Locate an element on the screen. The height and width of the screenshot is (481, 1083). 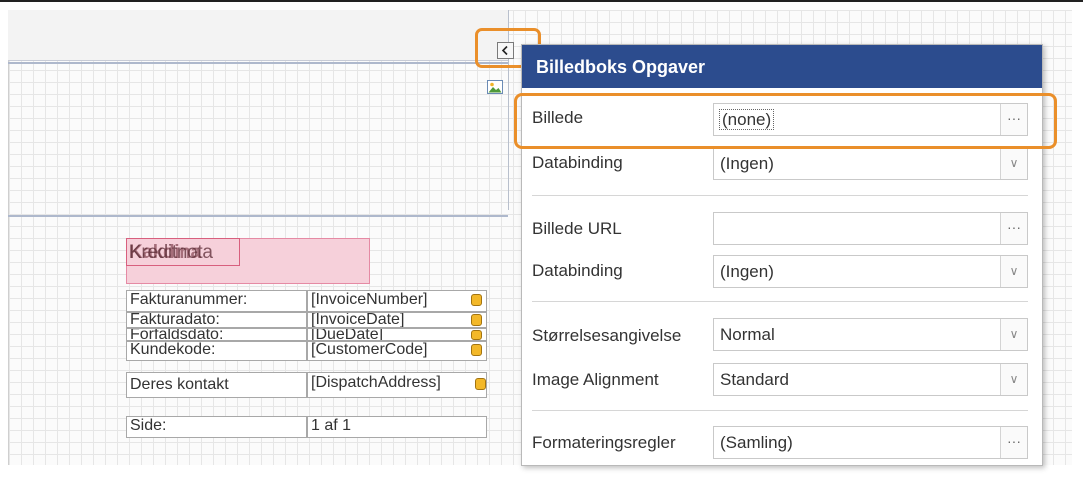
field-value-cell: [InvoiceDate] is located at coordinates (397, 320).